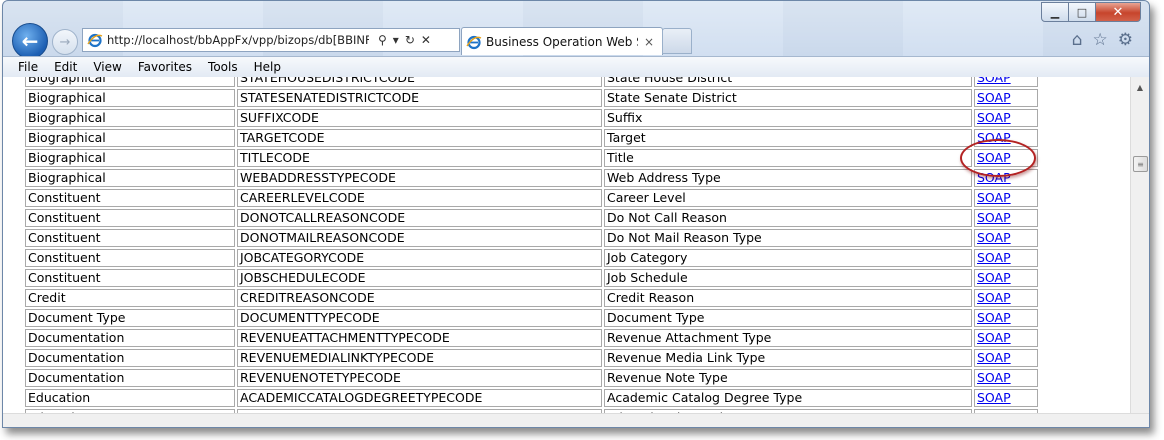  Describe the element at coordinates (419, 98) in the screenshot. I see `code-cell: STATESENATEDISTRICTCODE` at that location.